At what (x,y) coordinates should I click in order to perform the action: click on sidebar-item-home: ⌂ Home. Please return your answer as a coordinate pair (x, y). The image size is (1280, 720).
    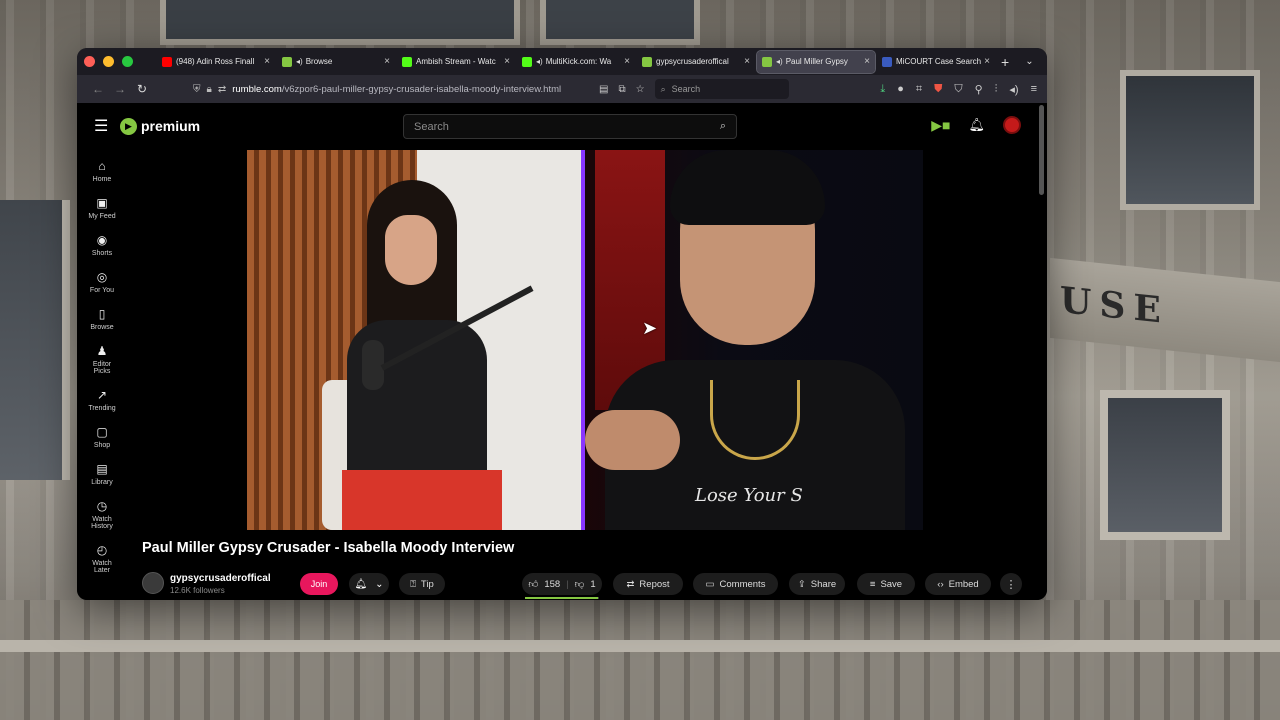
    Looking at the image, I should click on (102, 171).